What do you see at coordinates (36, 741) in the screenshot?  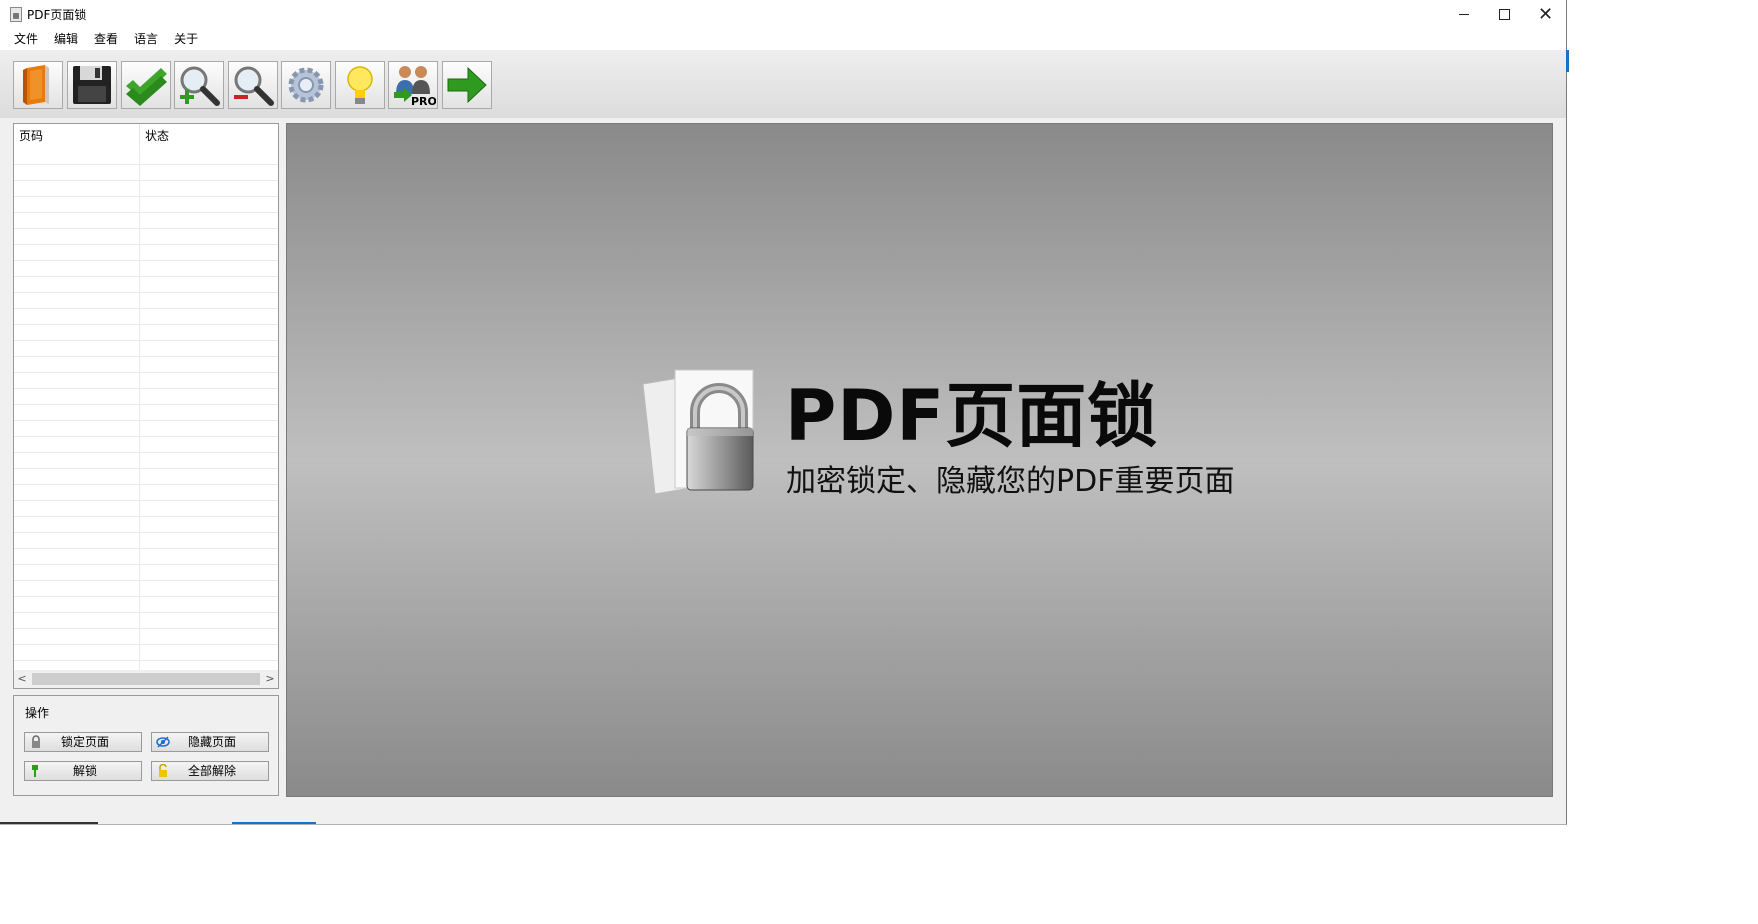 I see `lock-icon` at bounding box center [36, 741].